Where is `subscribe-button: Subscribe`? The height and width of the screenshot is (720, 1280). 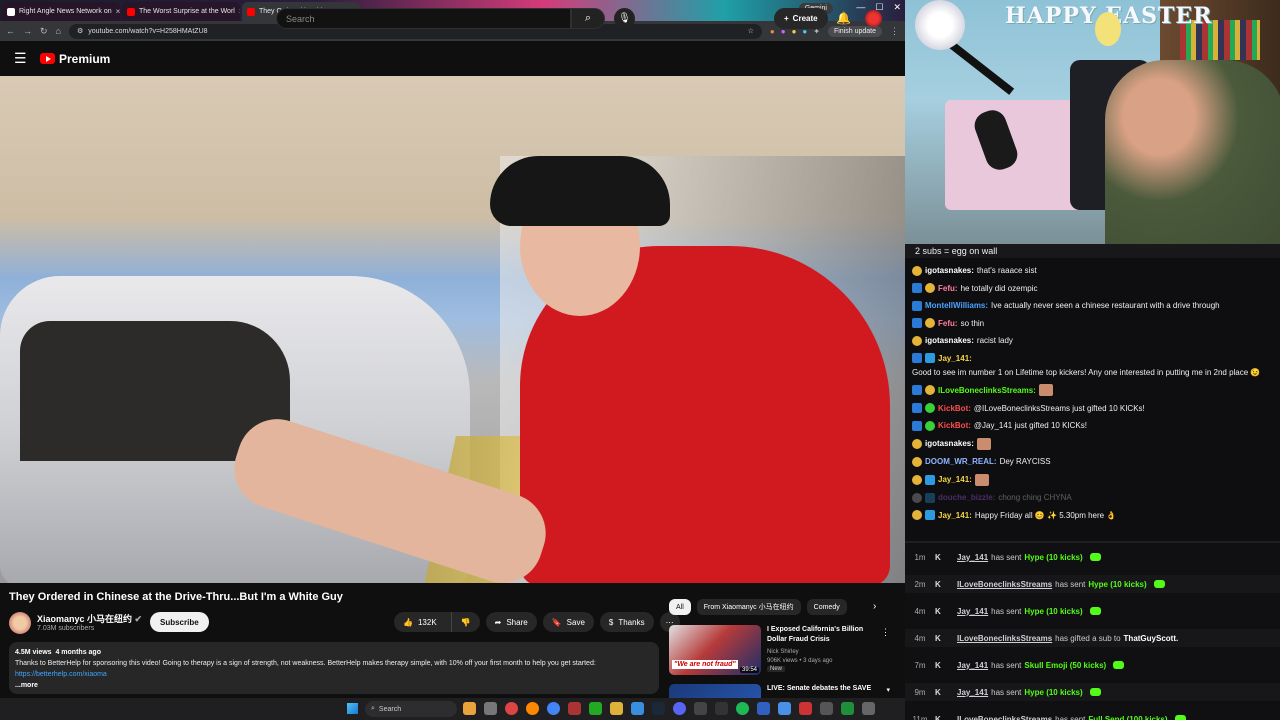 subscribe-button: Subscribe is located at coordinates (179, 622).